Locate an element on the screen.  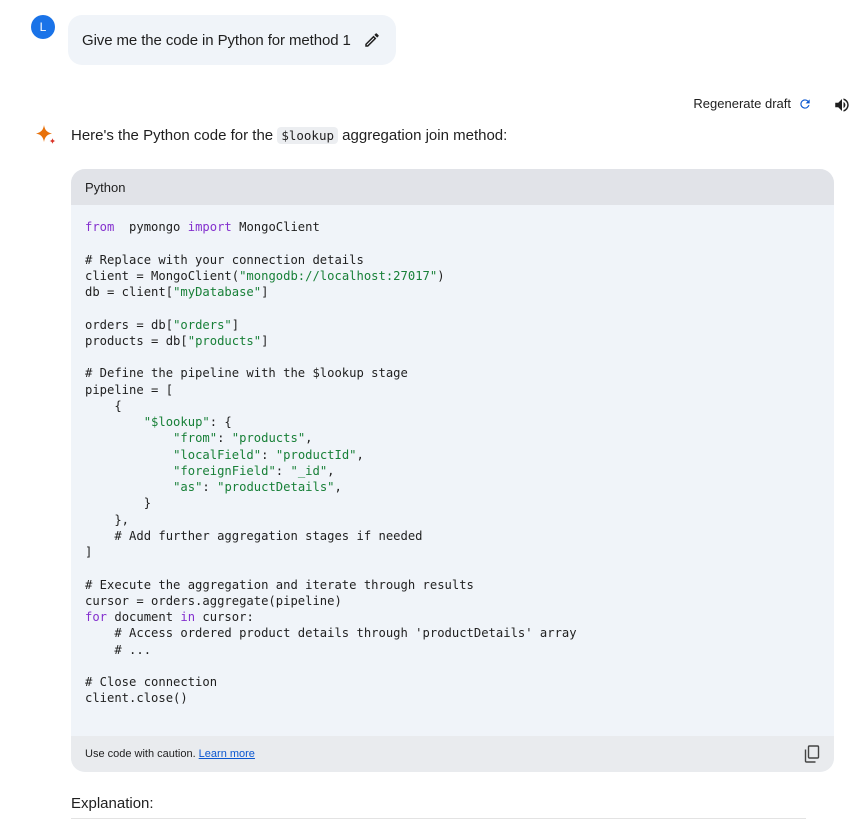
learn-more-link: Learn more is located at coordinates (227, 754).